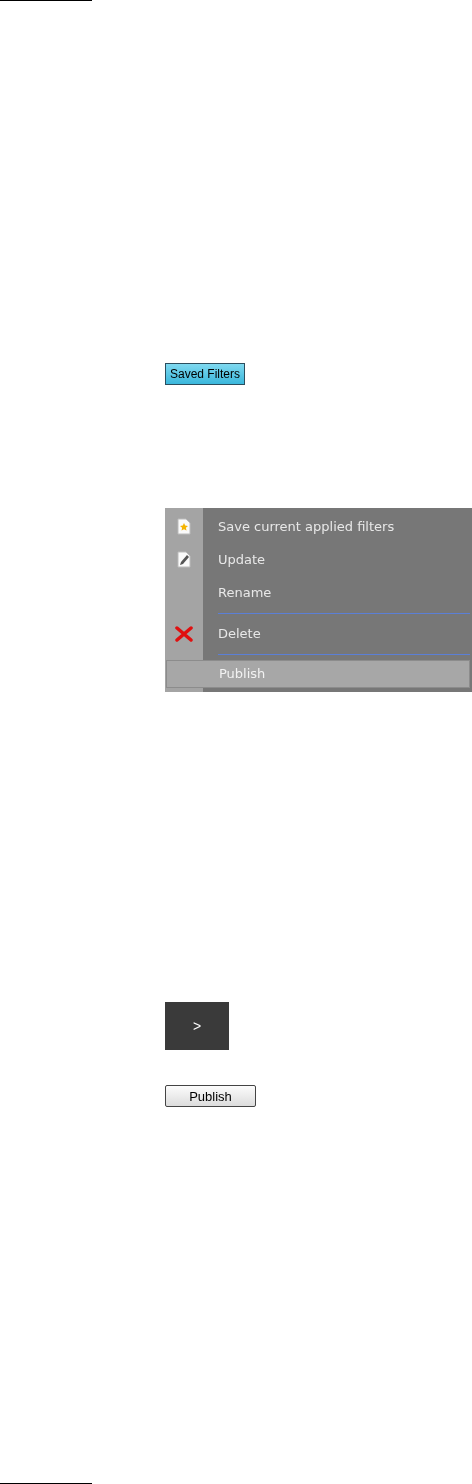 This screenshot has height=1484, width=472. Describe the element at coordinates (336, 592) in the screenshot. I see `menu-item: Rename` at that location.